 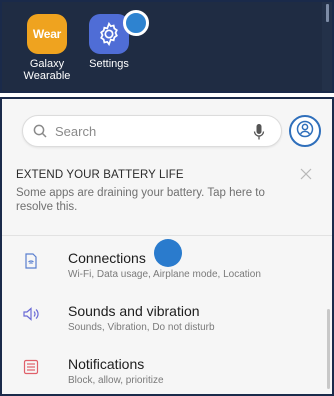 I want to click on list-item-notifications: Notifications Block, allow, prioritize, so click(x=167, y=369).